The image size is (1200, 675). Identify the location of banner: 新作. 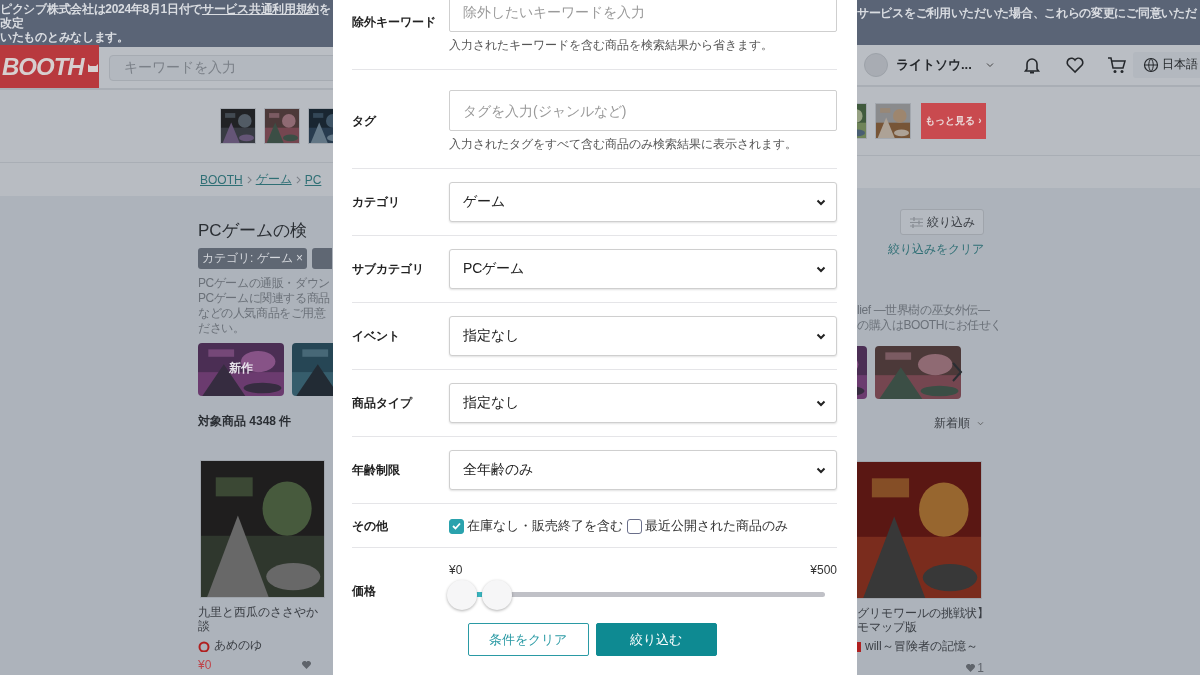
(241, 369).